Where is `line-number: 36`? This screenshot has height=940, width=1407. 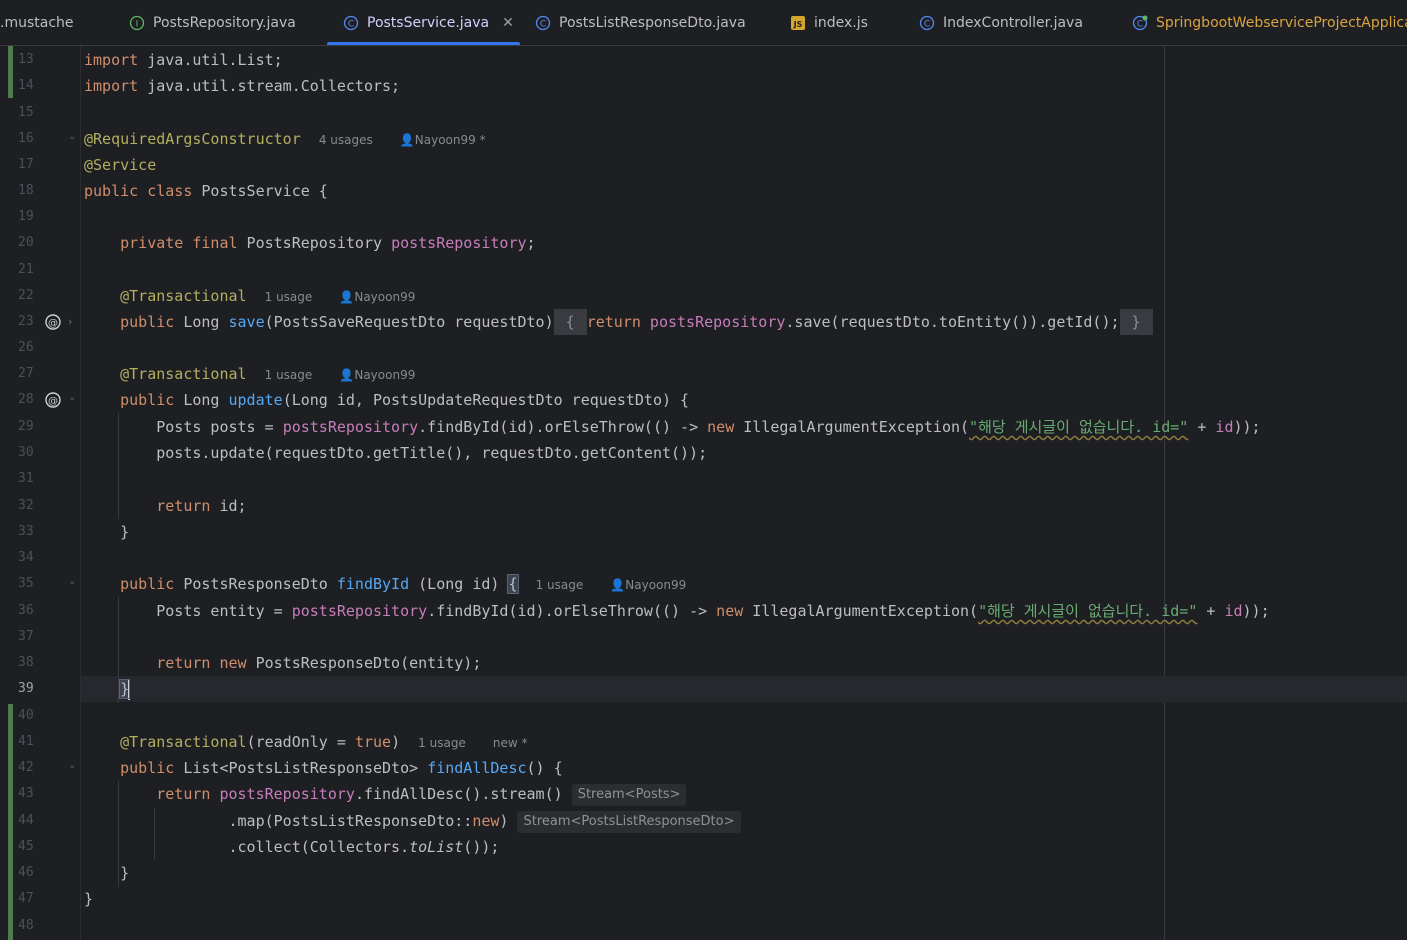
line-number: 36 is located at coordinates (26, 610).